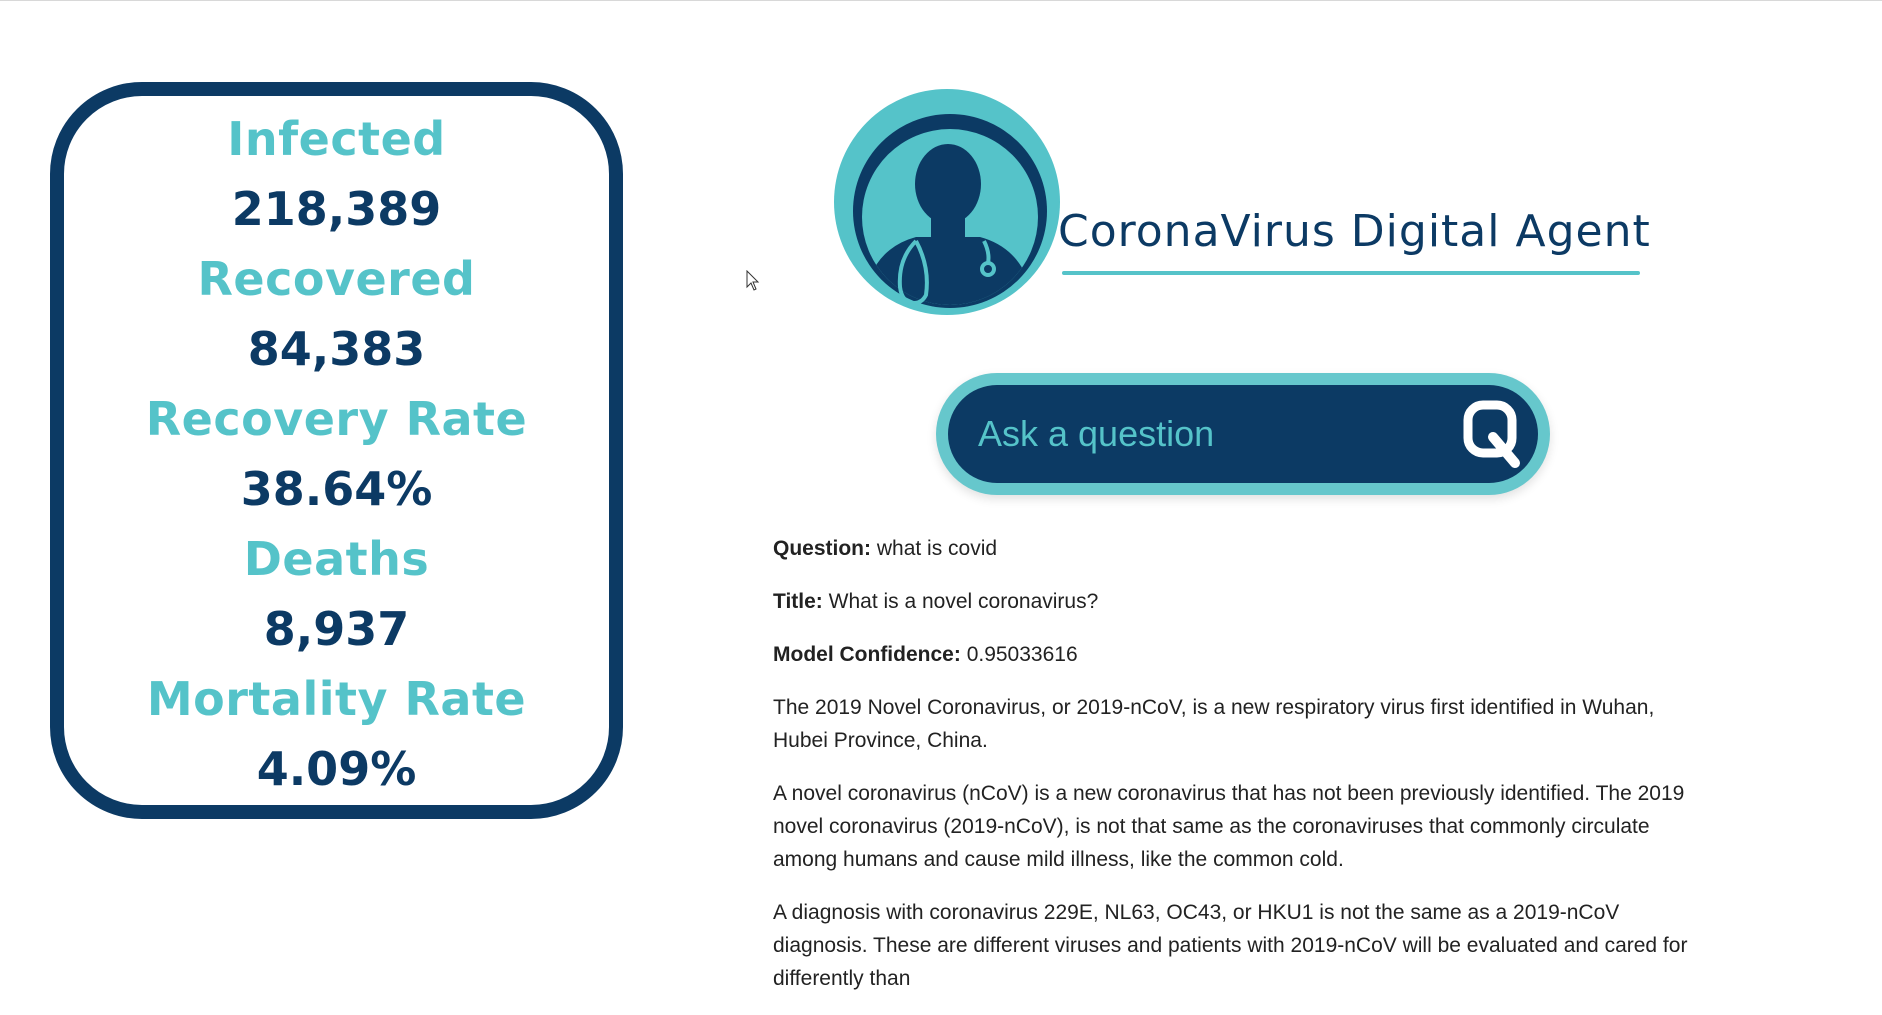 This screenshot has width=1882, height=1015. I want to click on q-search-icon, so click(1493, 434).